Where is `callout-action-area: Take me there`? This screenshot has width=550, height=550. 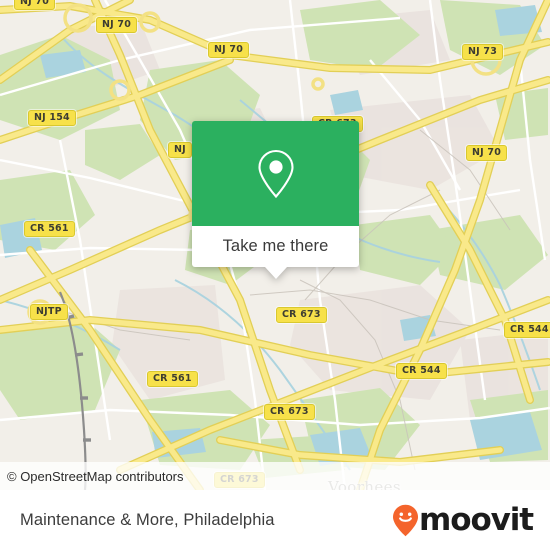
callout-action-area: Take me there is located at coordinates (275, 246).